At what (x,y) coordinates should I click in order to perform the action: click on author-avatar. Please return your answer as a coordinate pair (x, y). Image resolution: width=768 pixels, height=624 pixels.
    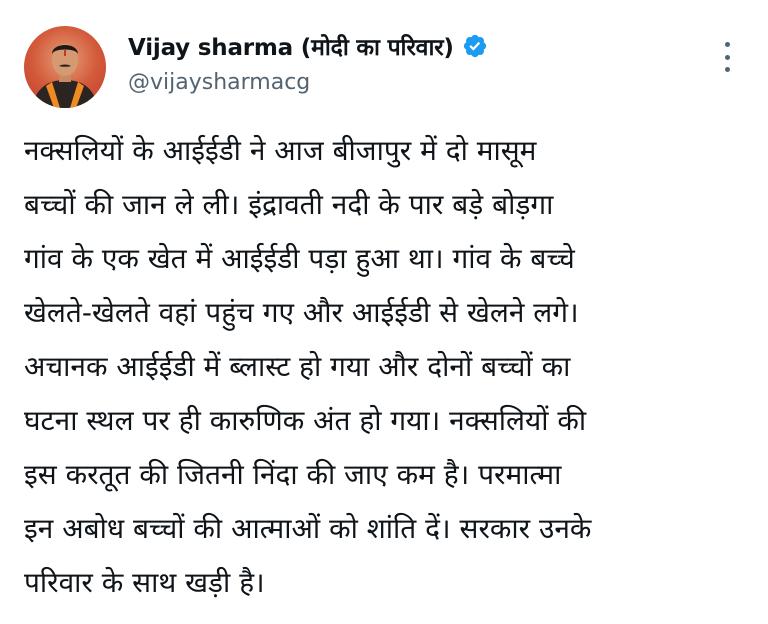
    Looking at the image, I should click on (65, 67).